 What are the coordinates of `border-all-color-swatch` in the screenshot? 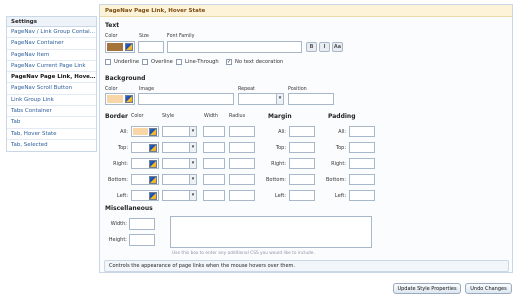 It's located at (145, 131).